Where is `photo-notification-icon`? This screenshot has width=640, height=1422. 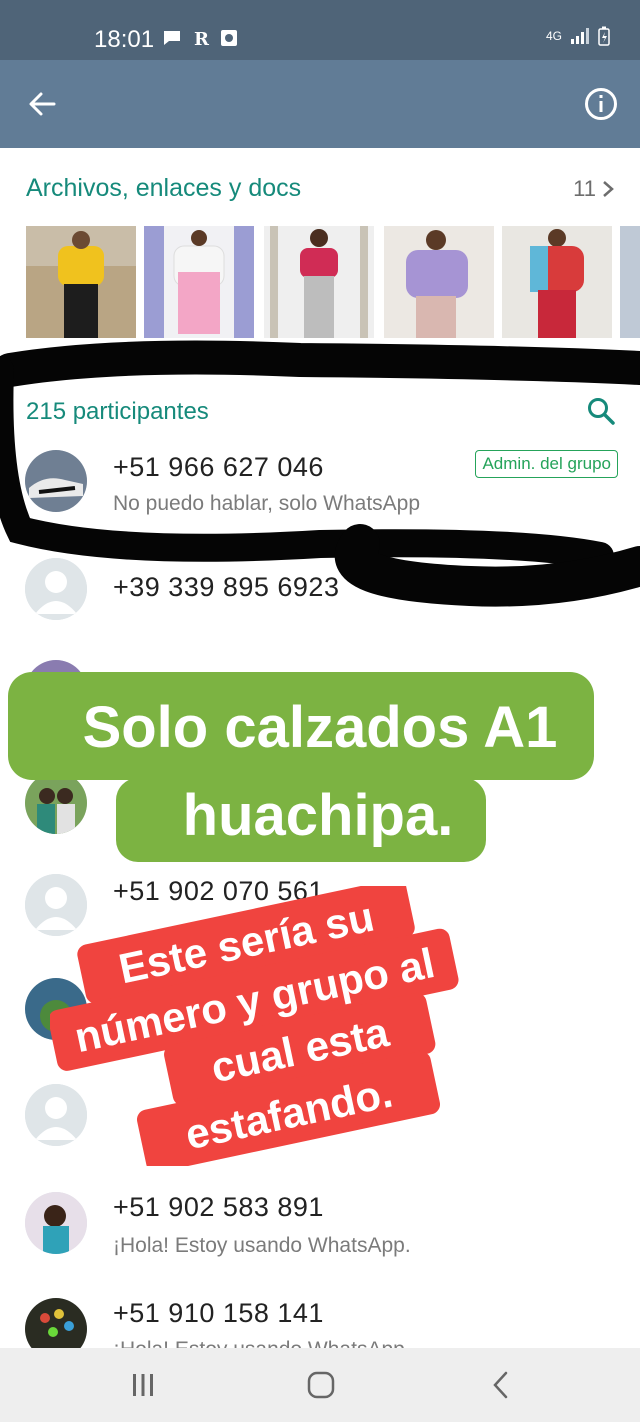 photo-notification-icon is located at coordinates (229, 38).